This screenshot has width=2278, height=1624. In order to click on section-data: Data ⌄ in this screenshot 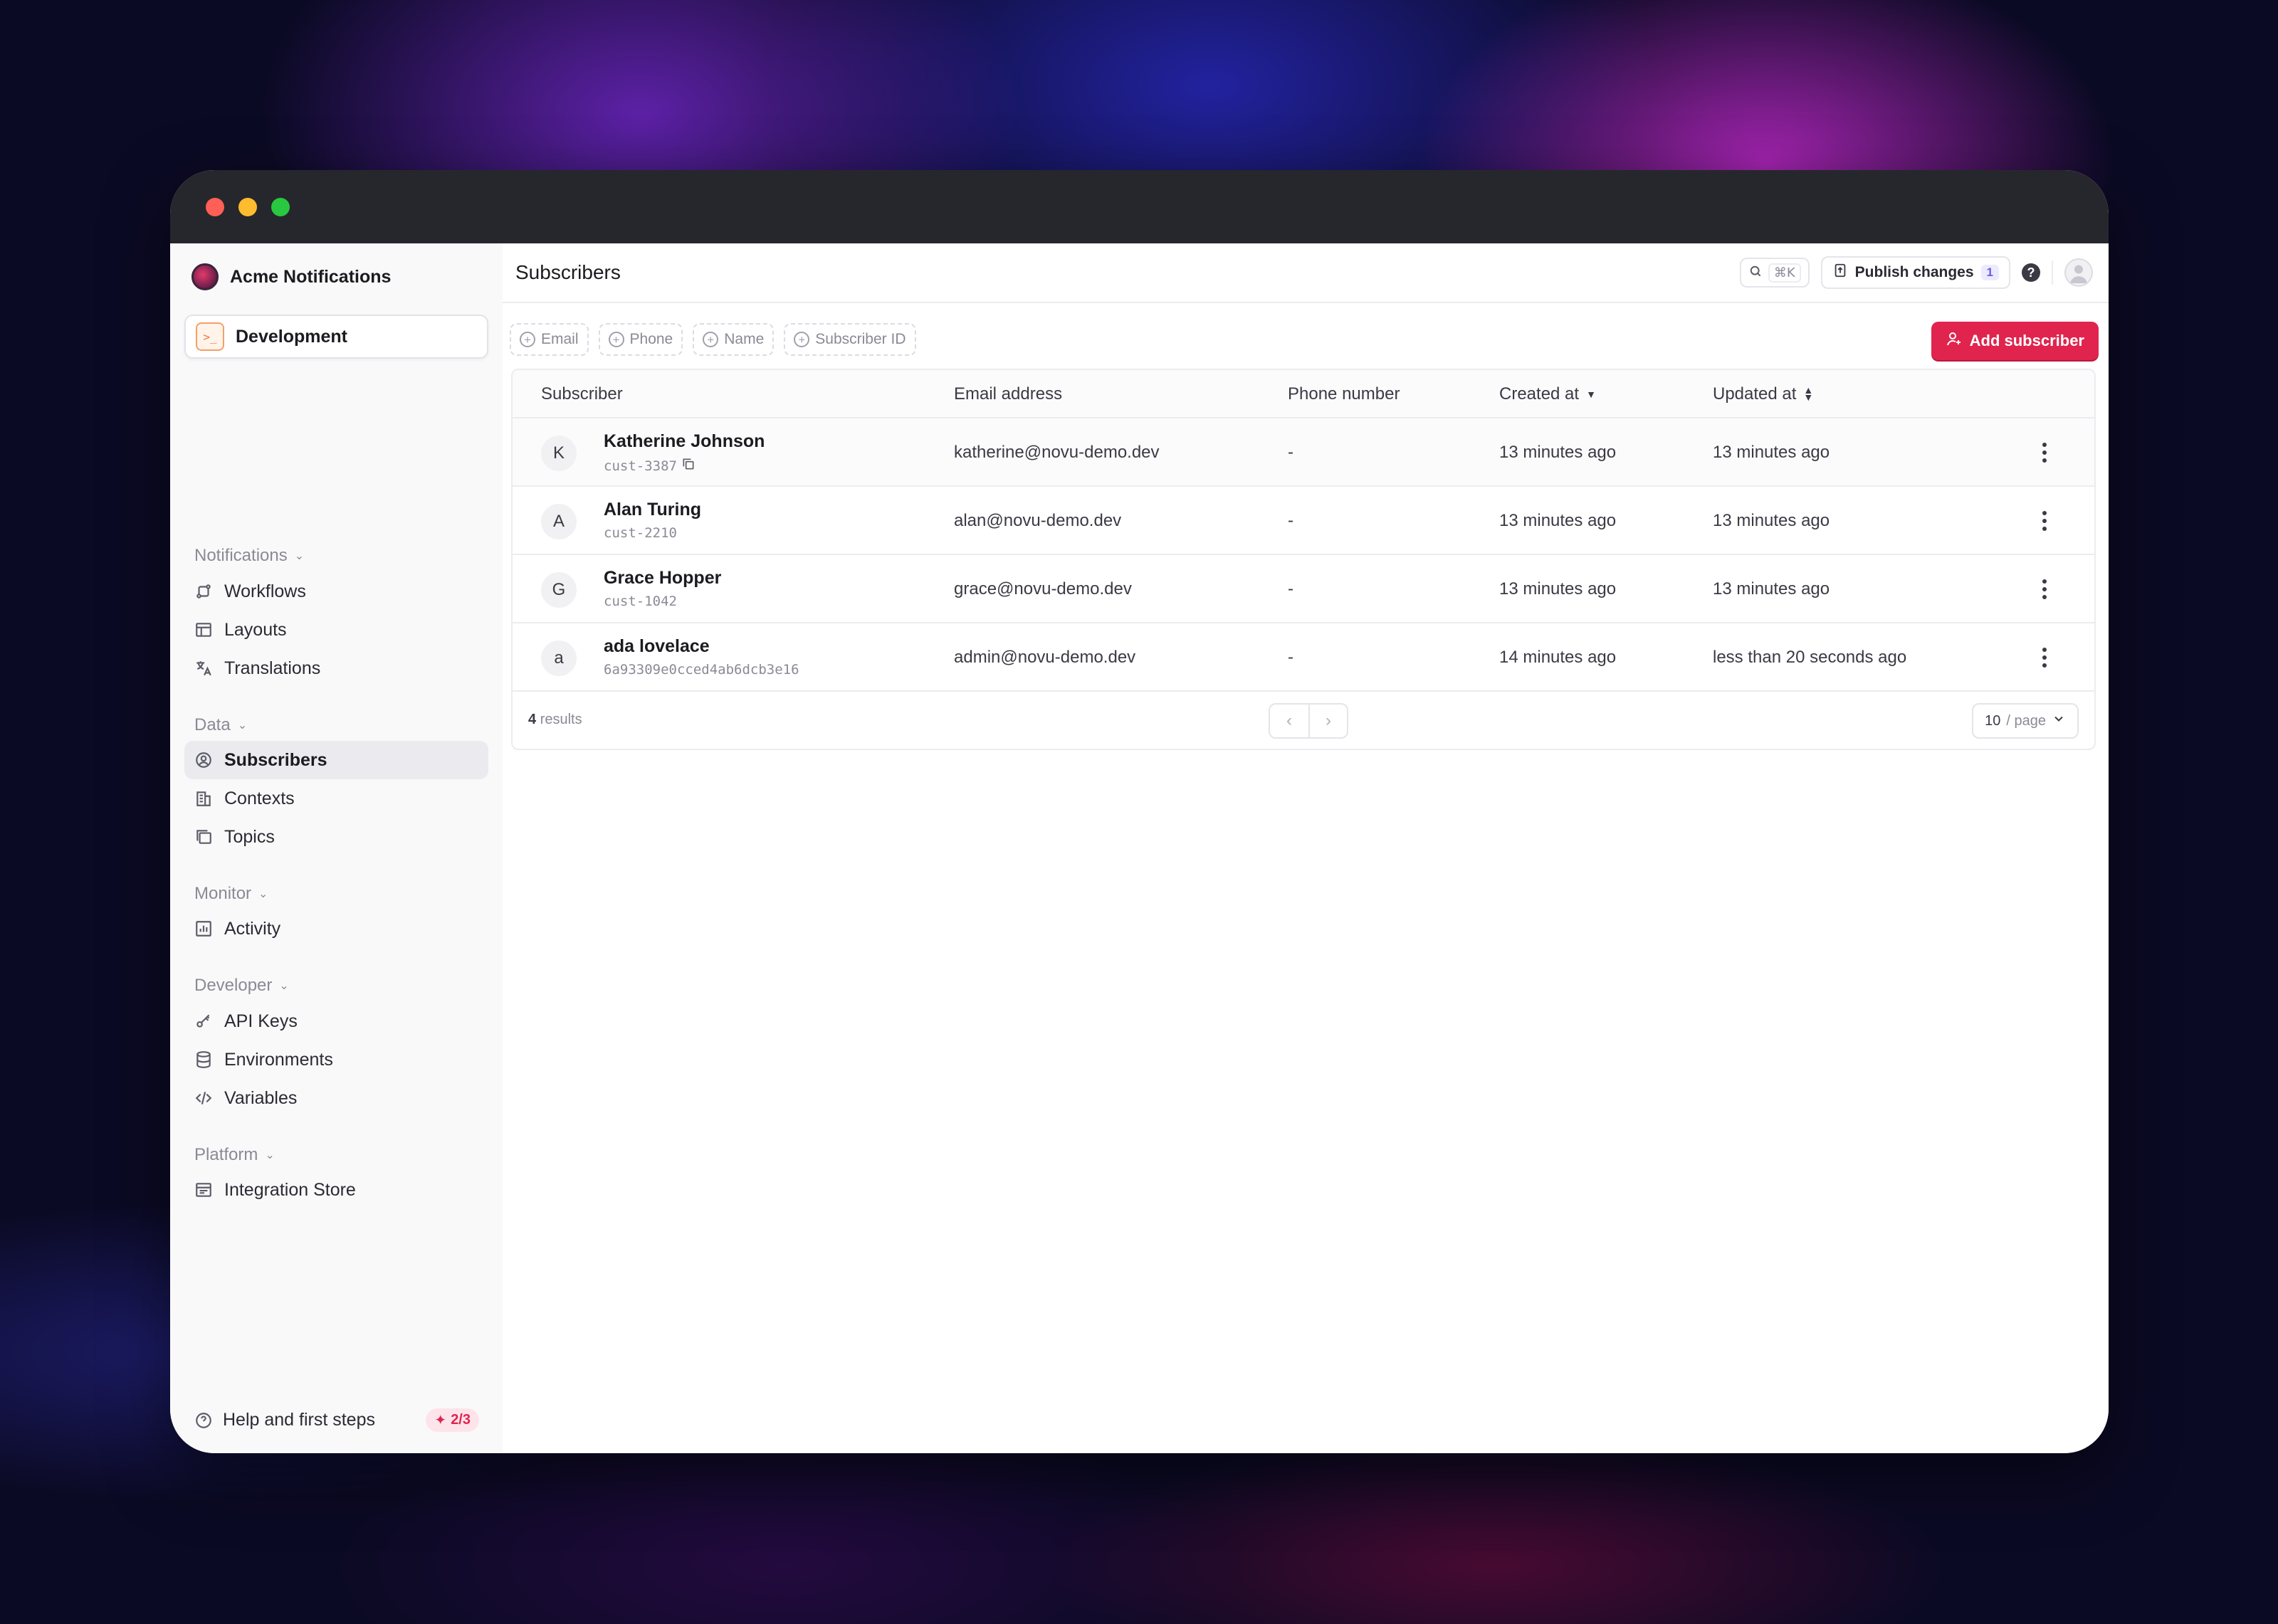, I will do `click(221, 725)`.